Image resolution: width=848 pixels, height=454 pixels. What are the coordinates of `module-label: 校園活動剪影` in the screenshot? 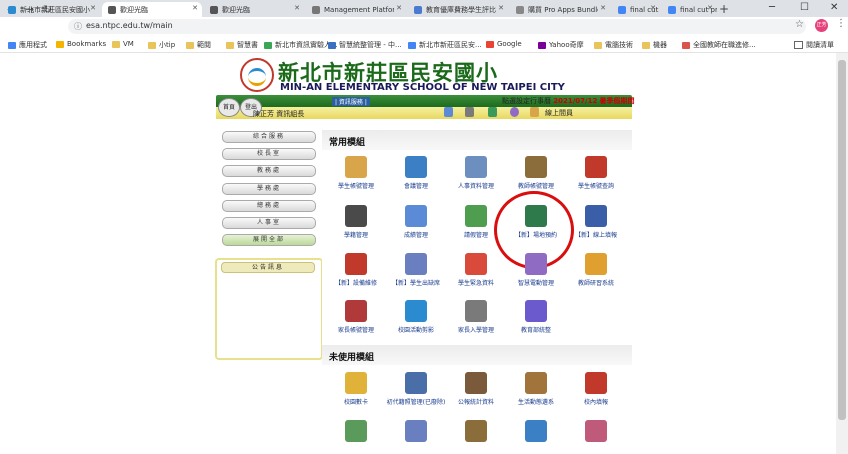 It's located at (415, 330).